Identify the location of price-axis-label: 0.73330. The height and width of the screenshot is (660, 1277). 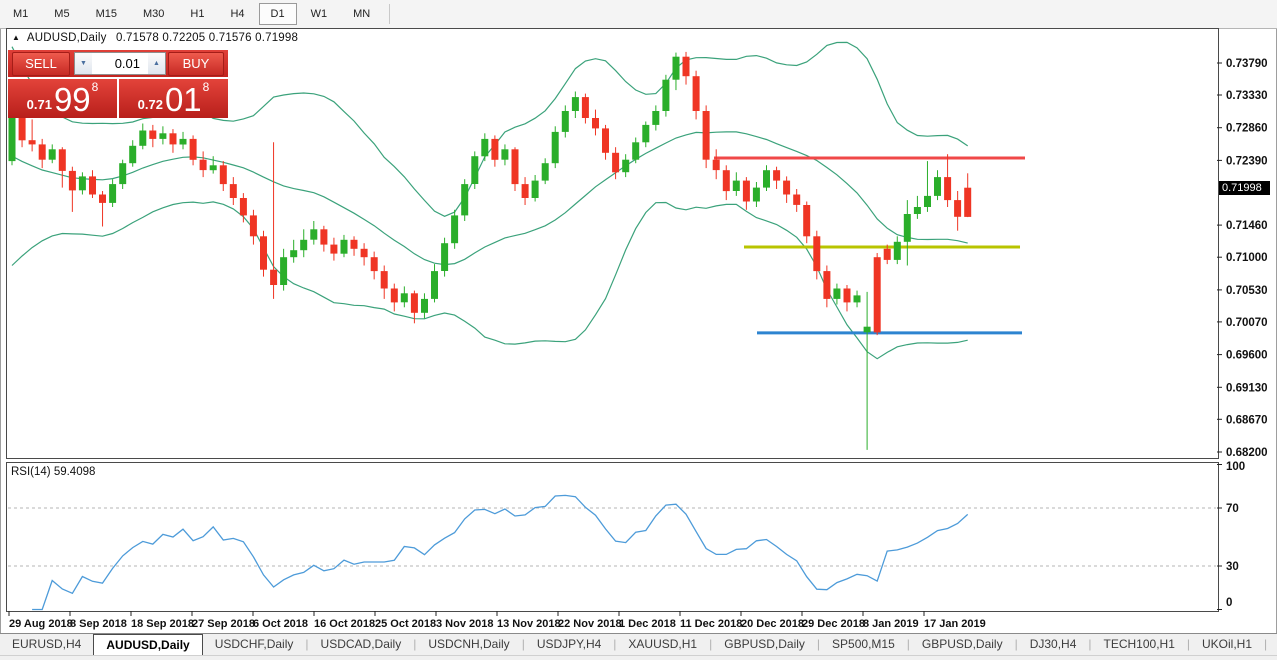
(1247, 96).